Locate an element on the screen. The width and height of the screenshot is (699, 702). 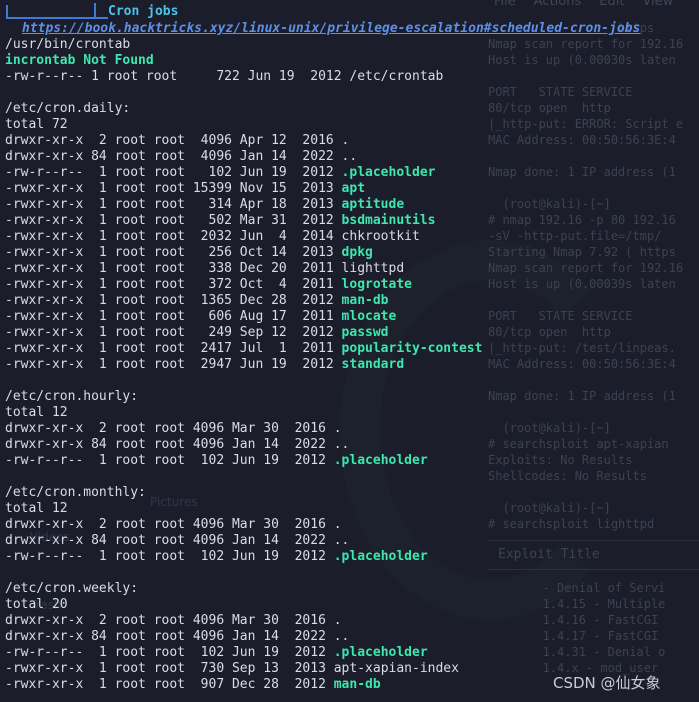
exploit-row: 1.4.31 - Denial o is located at coordinates (579, 652).